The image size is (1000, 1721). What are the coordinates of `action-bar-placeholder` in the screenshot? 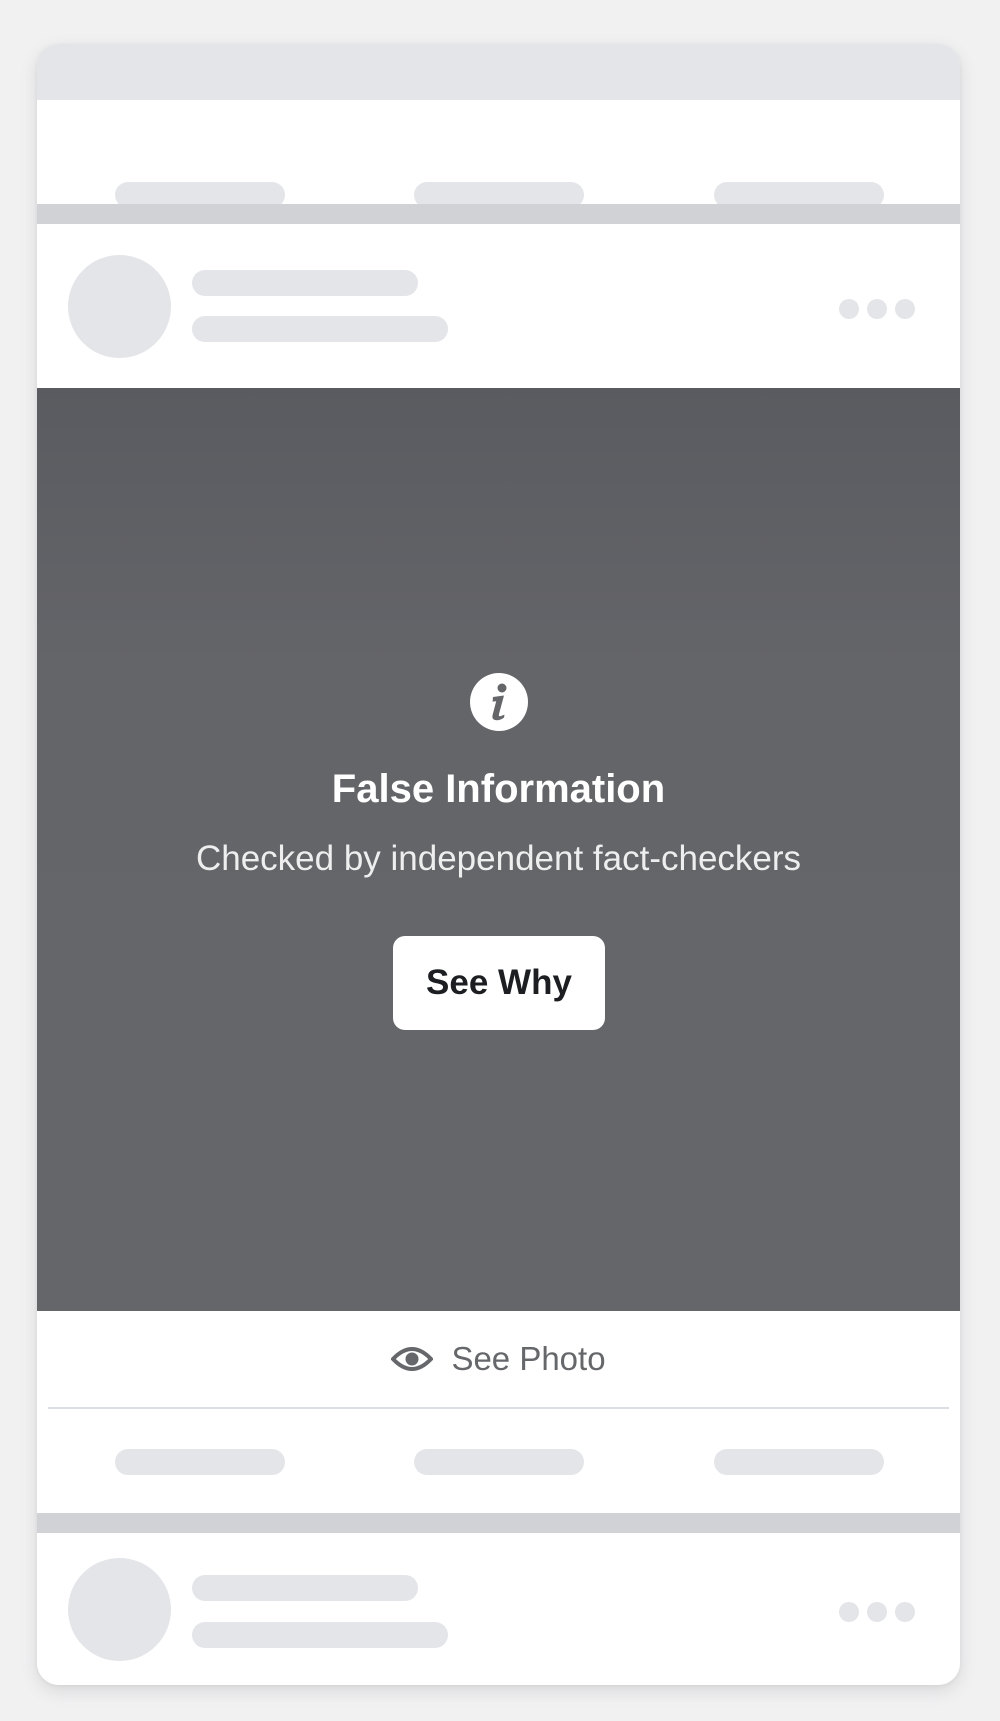 It's located at (498, 1461).